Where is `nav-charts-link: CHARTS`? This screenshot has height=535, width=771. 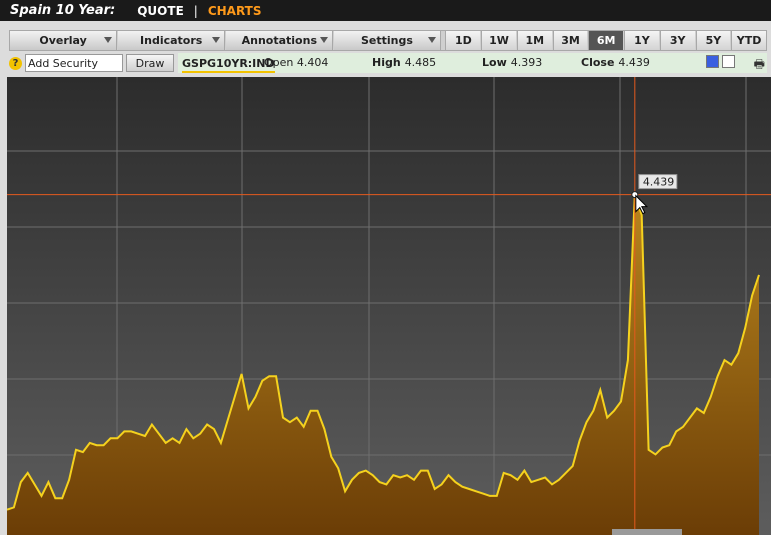 nav-charts-link: CHARTS is located at coordinates (235, 11).